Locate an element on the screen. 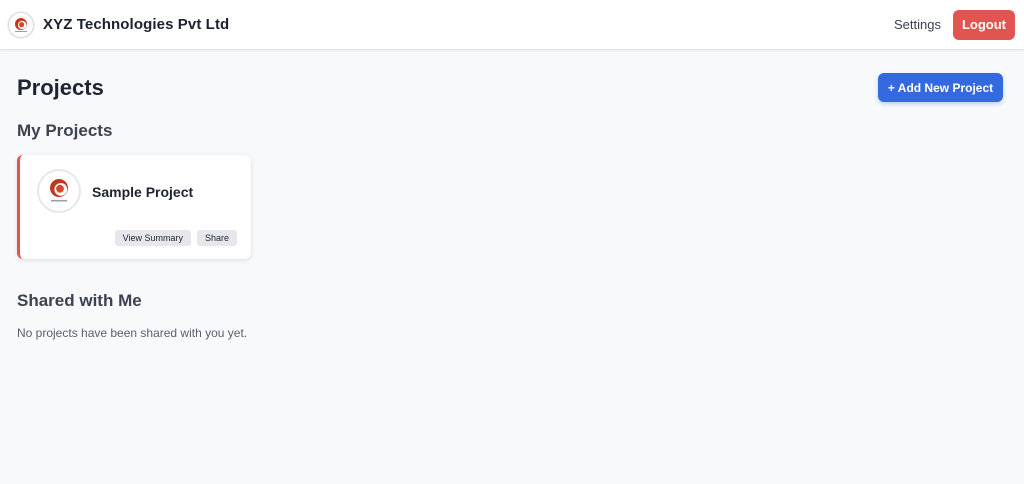 This screenshot has width=1024, height=484. project-name: Sample Project is located at coordinates (142, 192).